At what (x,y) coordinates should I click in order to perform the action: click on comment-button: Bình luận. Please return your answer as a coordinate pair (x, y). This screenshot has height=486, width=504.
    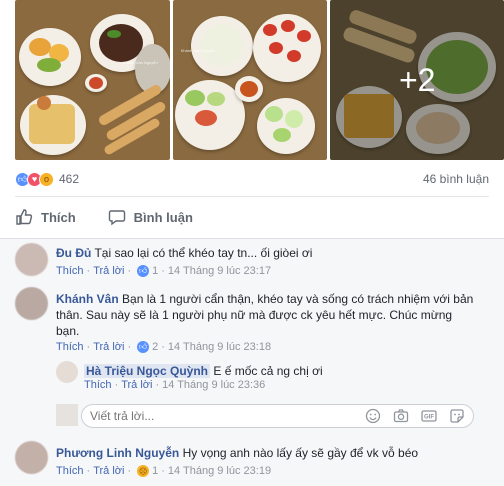
    Looking at the image, I should click on (150, 217).